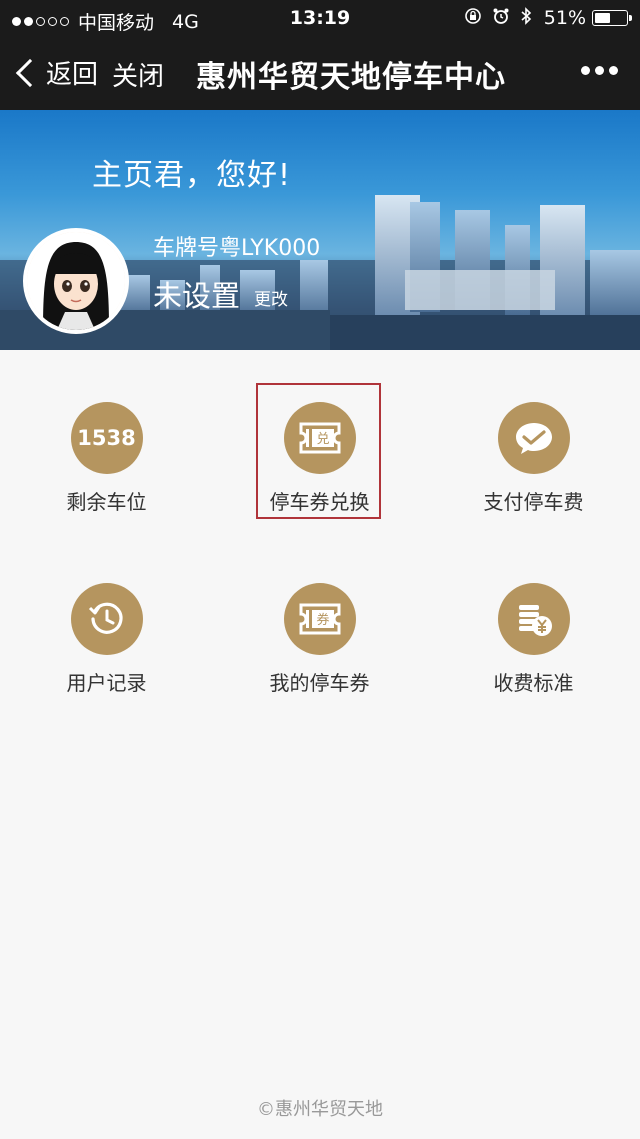 The height and width of the screenshot is (1139, 640). Describe the element at coordinates (197, 296) in the screenshot. I see `plate-status: 未设置` at that location.